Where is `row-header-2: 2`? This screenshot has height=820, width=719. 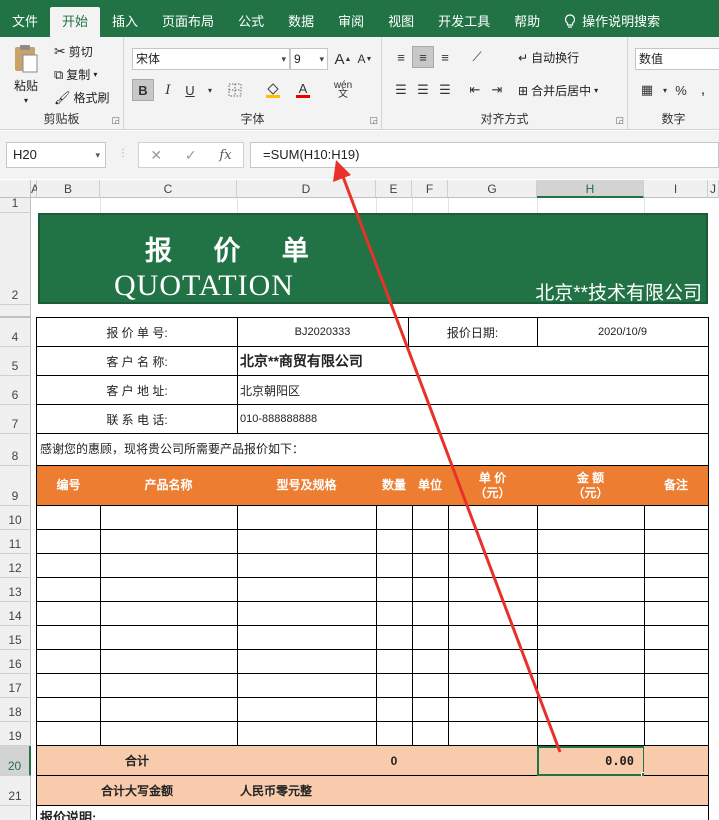
row-header-2: 2 is located at coordinates (15, 259).